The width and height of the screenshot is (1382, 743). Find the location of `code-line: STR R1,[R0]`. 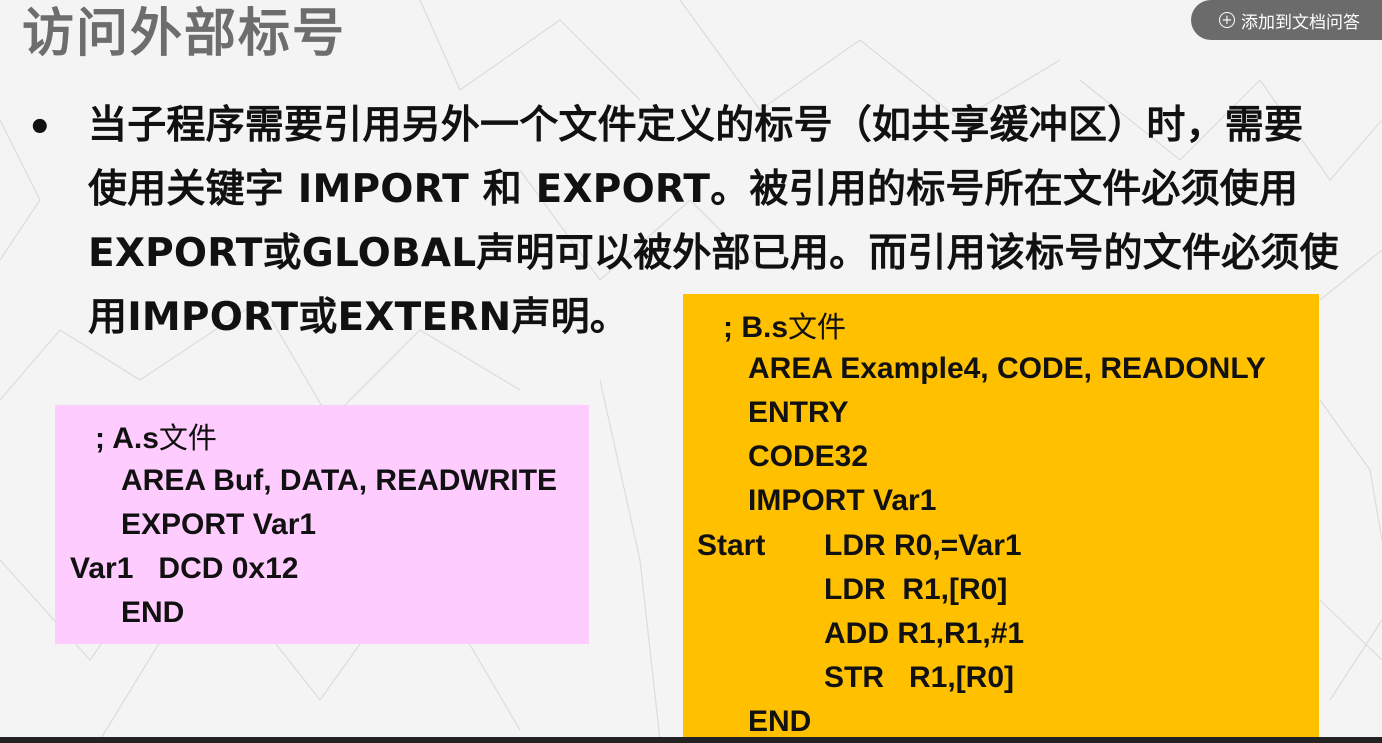

code-line: STR R1,[R0] is located at coordinates (919, 677).